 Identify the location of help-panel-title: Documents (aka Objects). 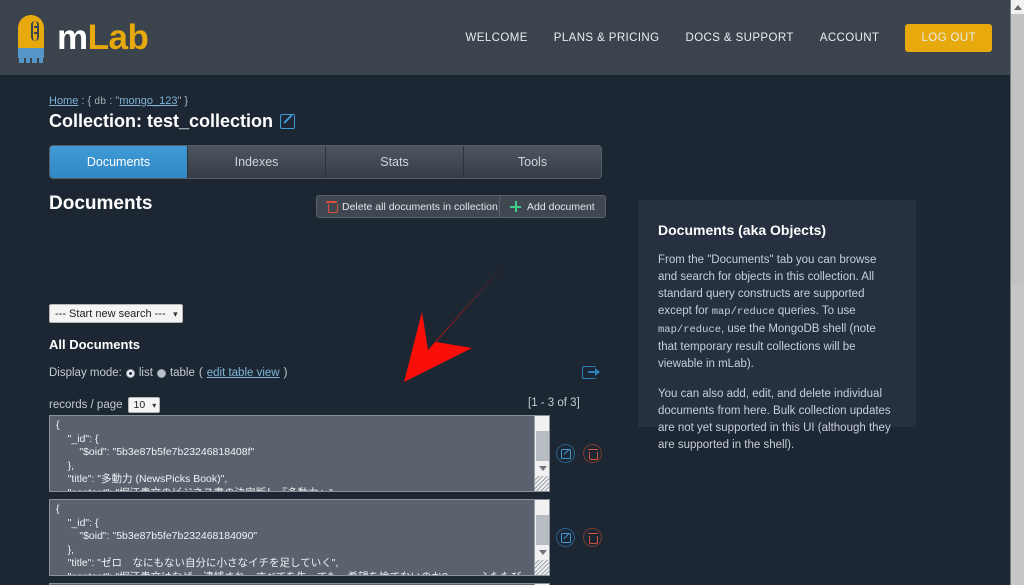
(742, 230).